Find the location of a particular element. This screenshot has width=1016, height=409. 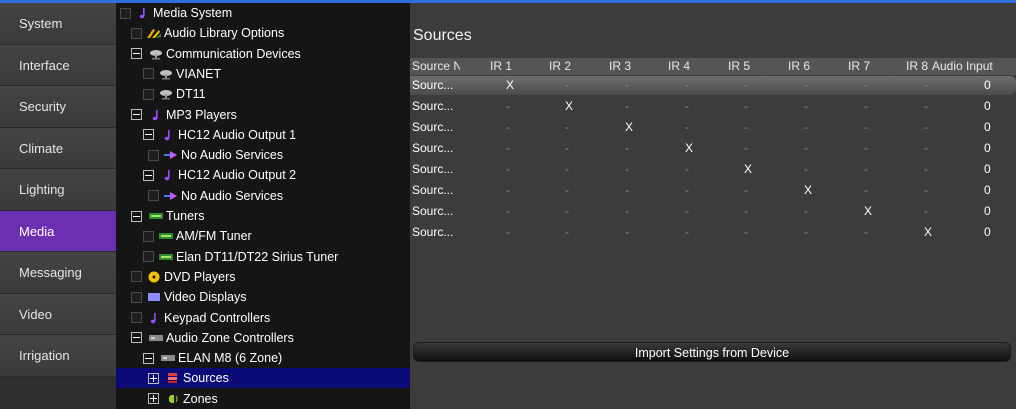

column-header: IR 7 is located at coordinates (863, 66).